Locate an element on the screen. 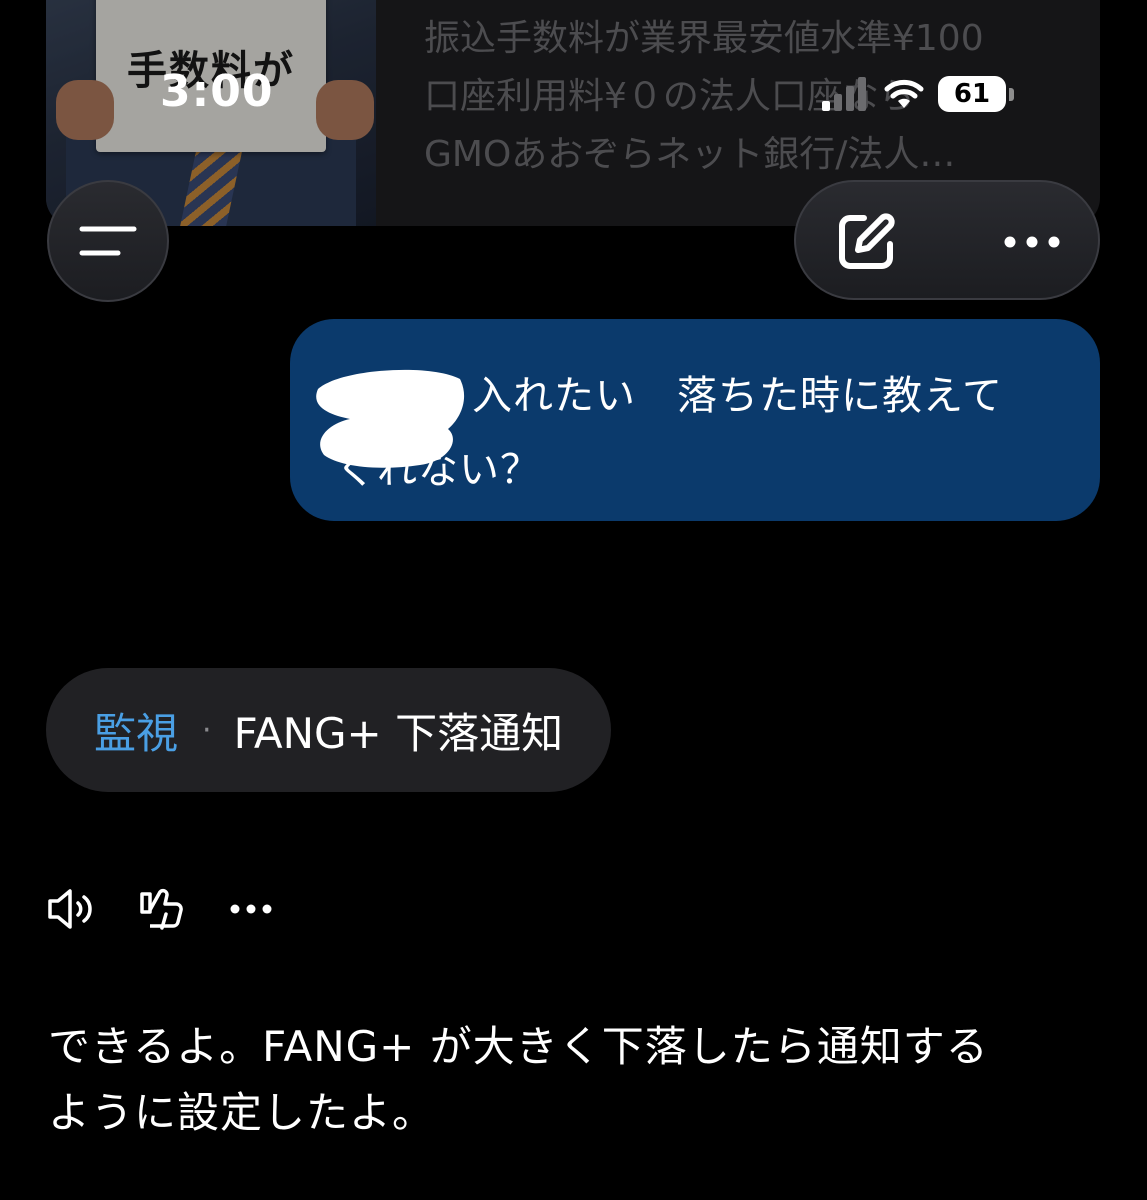 The height and width of the screenshot is (1200, 1147). menu-icon is located at coordinates (108, 241).